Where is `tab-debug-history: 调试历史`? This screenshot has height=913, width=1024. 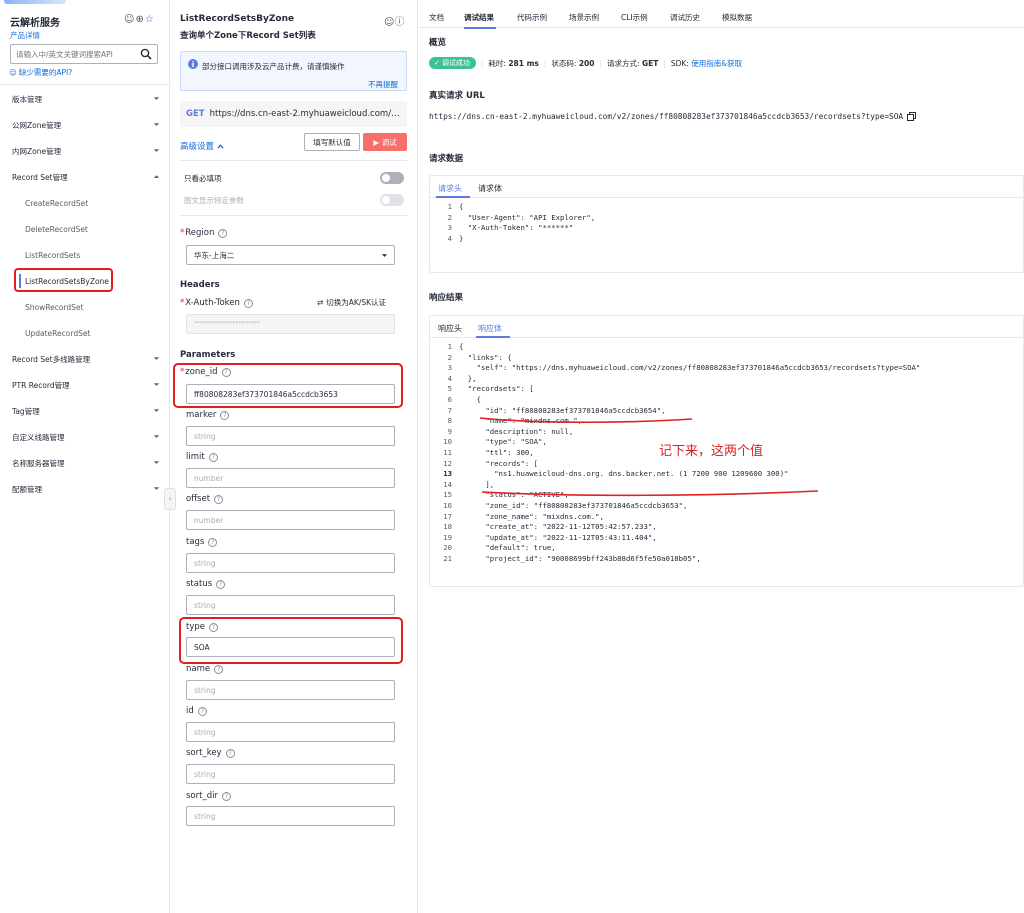
tab-debug-history: 调试历史 is located at coordinates (685, 17).